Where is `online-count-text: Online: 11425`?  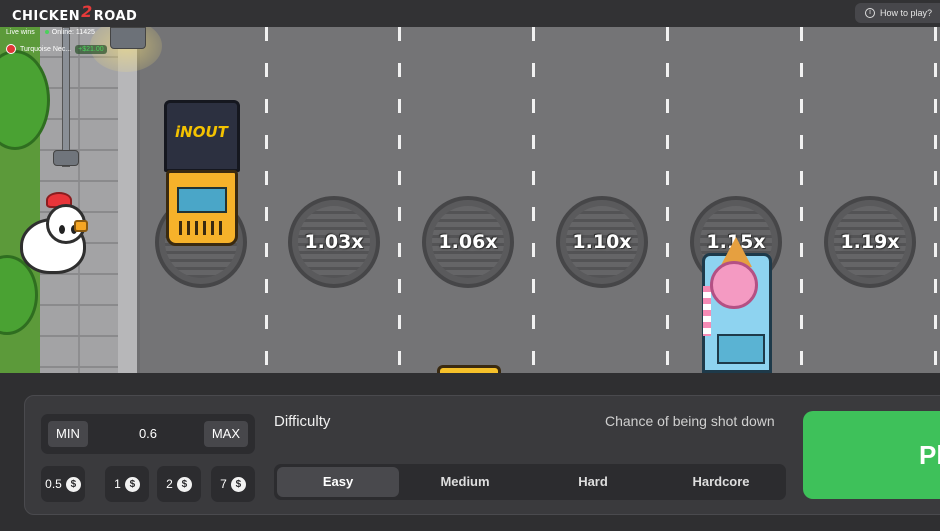
online-count-text: Online: 11425 is located at coordinates (73, 32).